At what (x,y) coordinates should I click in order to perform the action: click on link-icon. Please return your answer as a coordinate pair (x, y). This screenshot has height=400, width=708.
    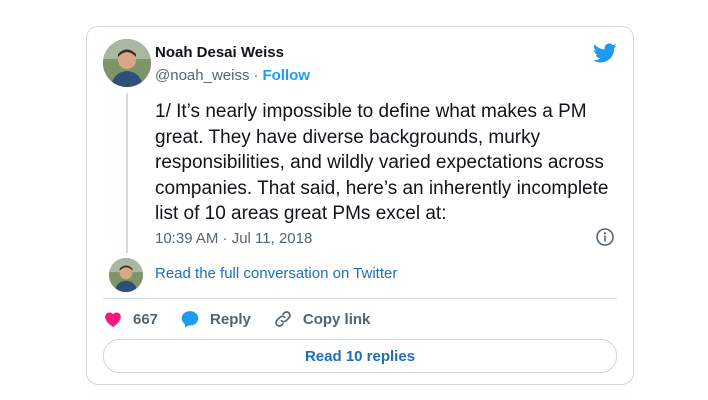
    Looking at the image, I should click on (283, 319).